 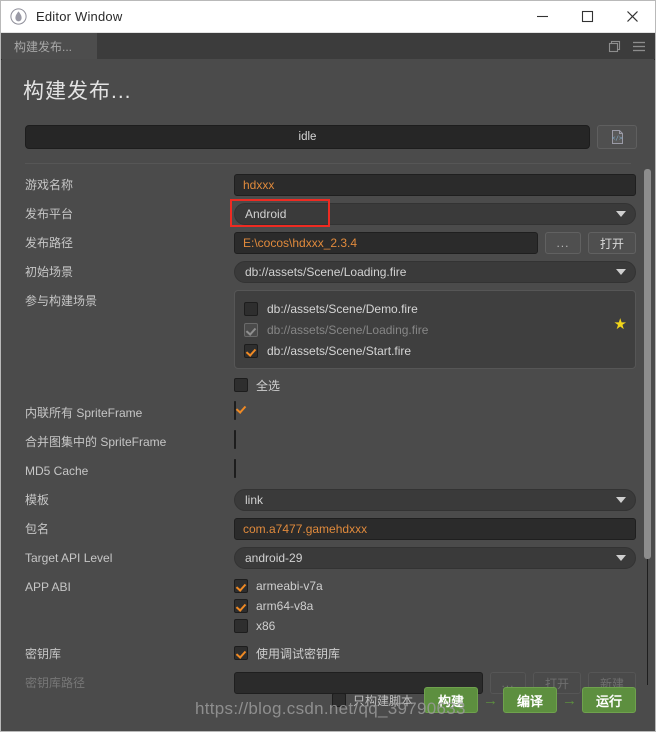 I want to click on scene-name: db://assets/Scene/Demo.fire, so click(x=342, y=308).